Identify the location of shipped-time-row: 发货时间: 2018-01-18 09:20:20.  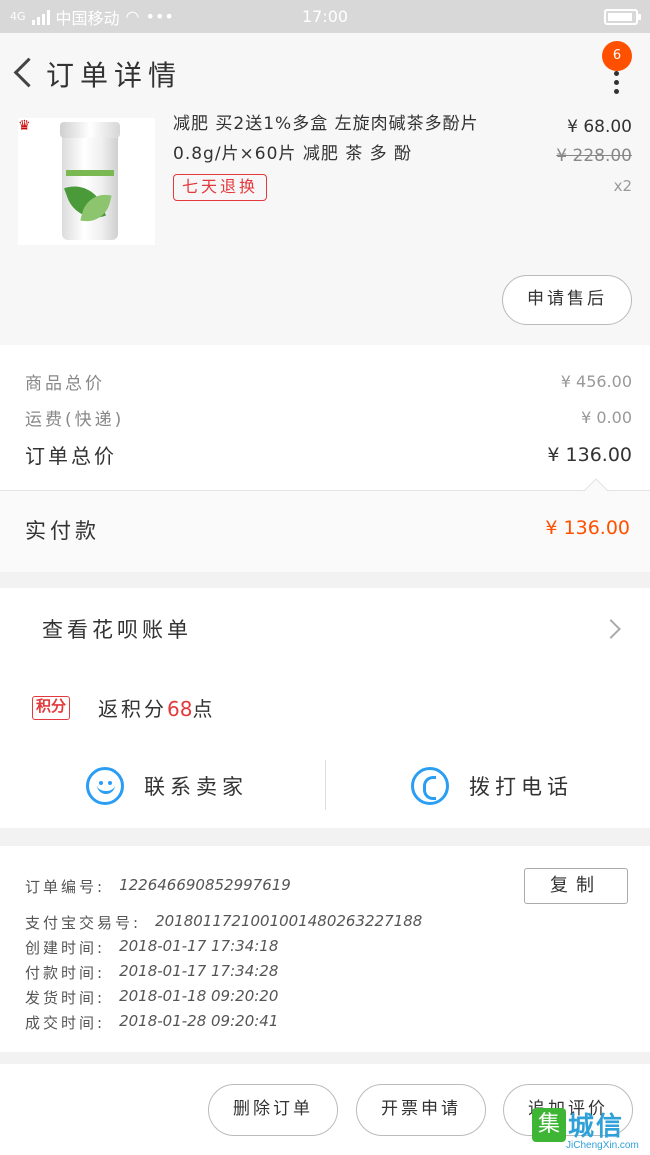
(151, 997).